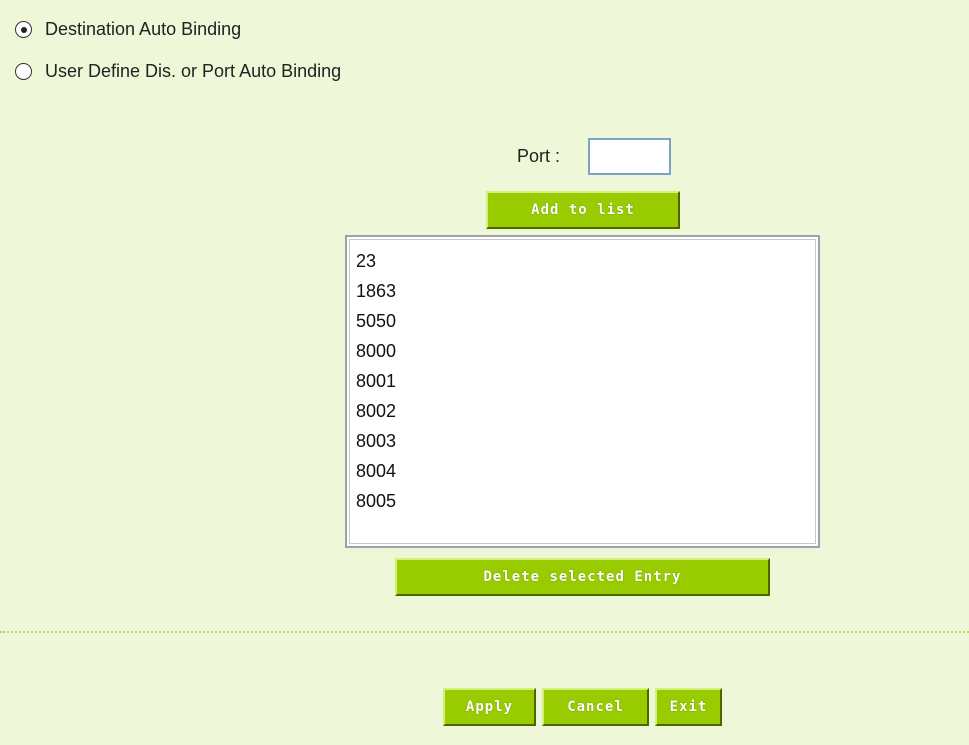 This screenshot has height=745, width=969. What do you see at coordinates (582, 291) in the screenshot?
I see `port-list-item: 1863` at bounding box center [582, 291].